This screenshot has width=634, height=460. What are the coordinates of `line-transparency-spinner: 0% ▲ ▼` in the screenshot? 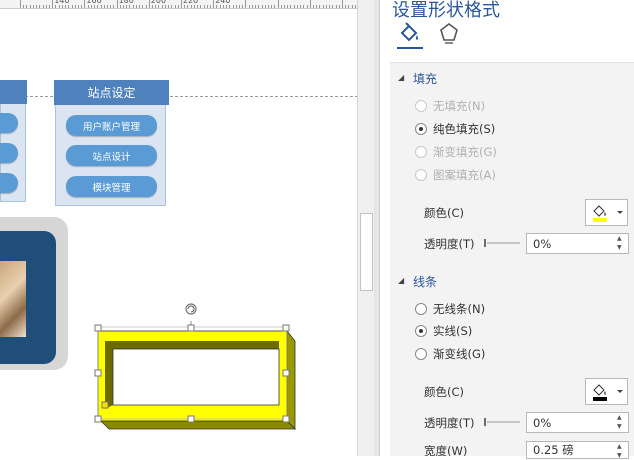 It's located at (577, 422).